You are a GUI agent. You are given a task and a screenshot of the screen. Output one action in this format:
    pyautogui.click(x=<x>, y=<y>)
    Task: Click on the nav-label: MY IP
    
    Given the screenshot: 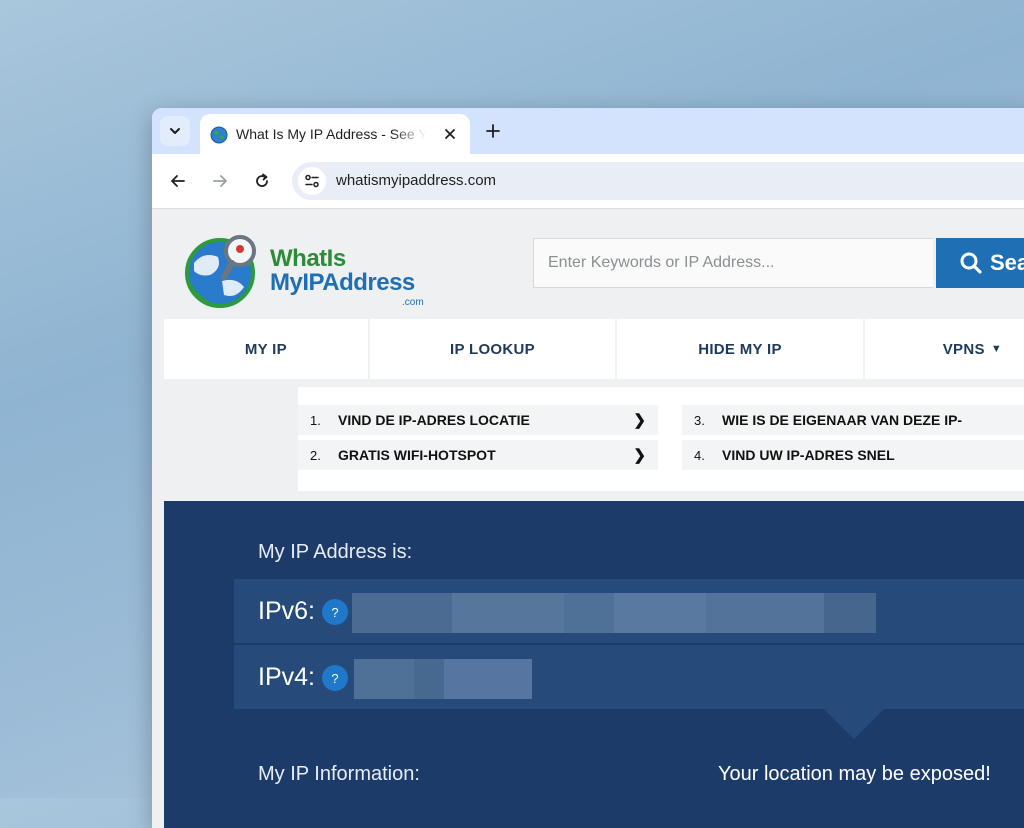 What is the action you would take?
    pyautogui.click(x=265, y=349)
    